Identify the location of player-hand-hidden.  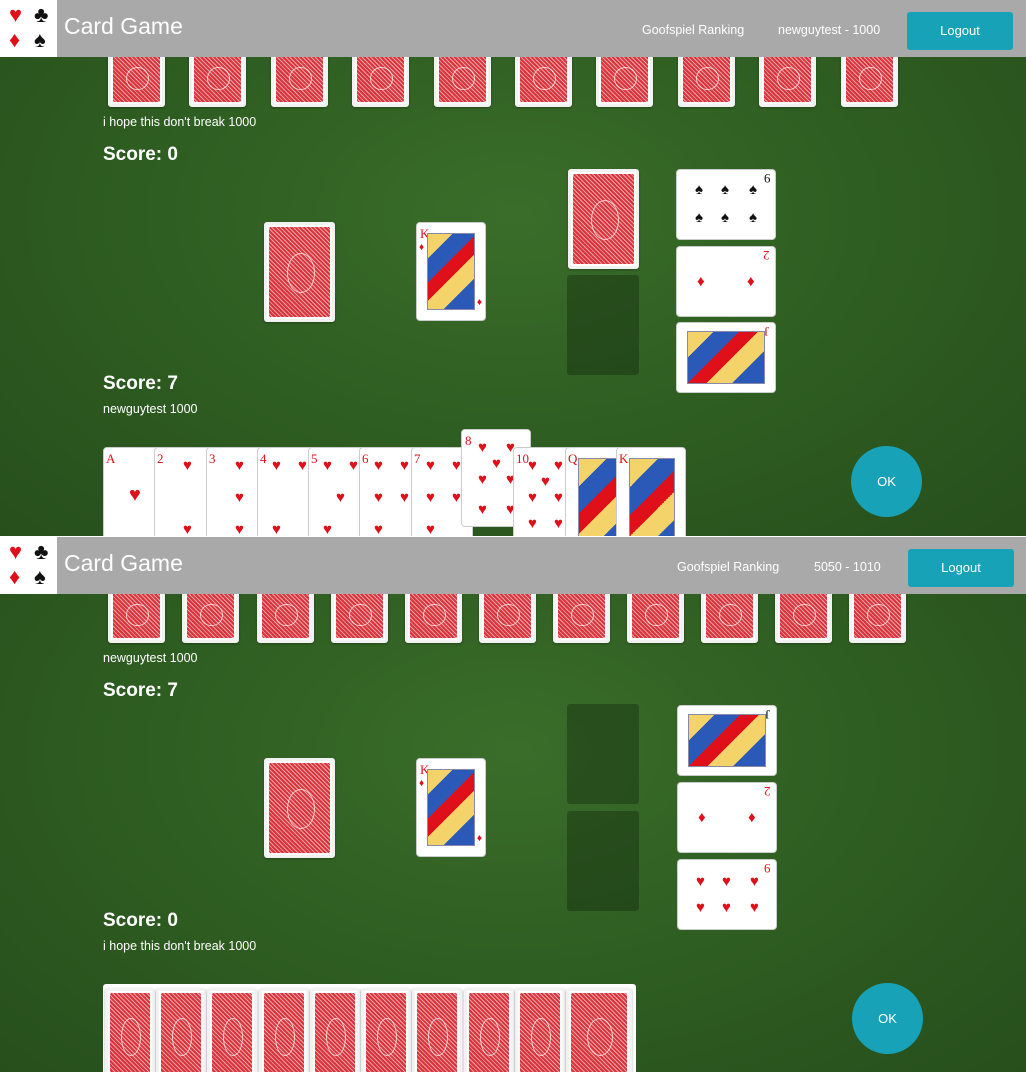
(369, 1028).